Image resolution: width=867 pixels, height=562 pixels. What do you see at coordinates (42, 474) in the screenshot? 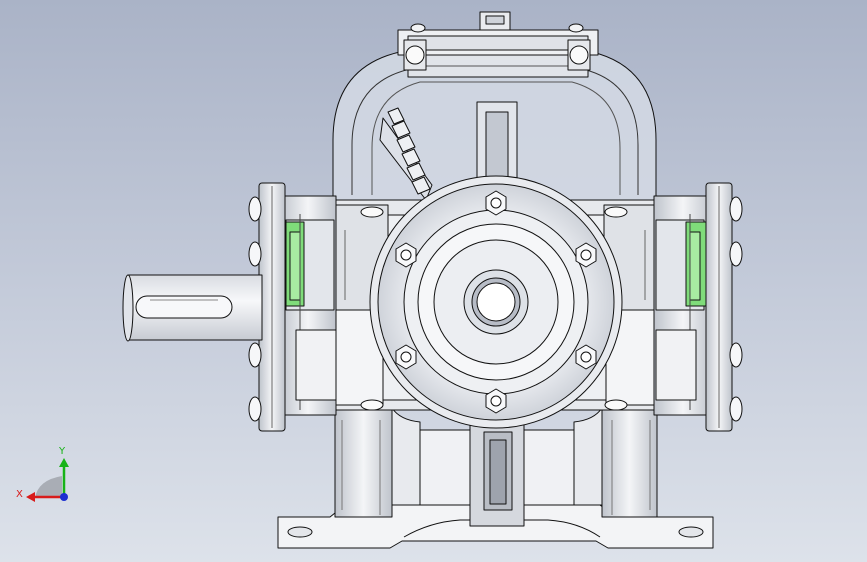
I see `coordinate-triad-icon: Y X` at bounding box center [42, 474].